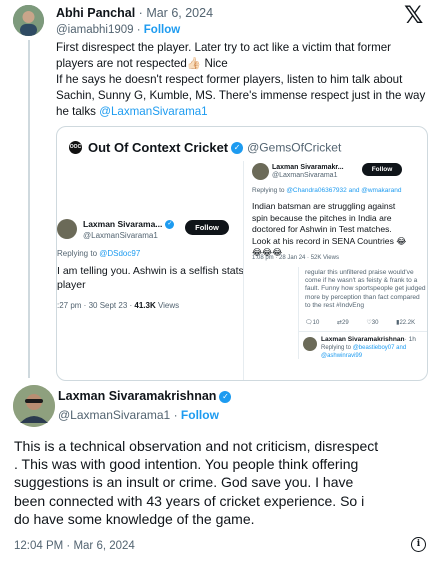 This screenshot has height=564, width=442. What do you see at coordinates (114, 415) in the screenshot?
I see `author-handle: @LaxmanSivarama1` at bounding box center [114, 415].